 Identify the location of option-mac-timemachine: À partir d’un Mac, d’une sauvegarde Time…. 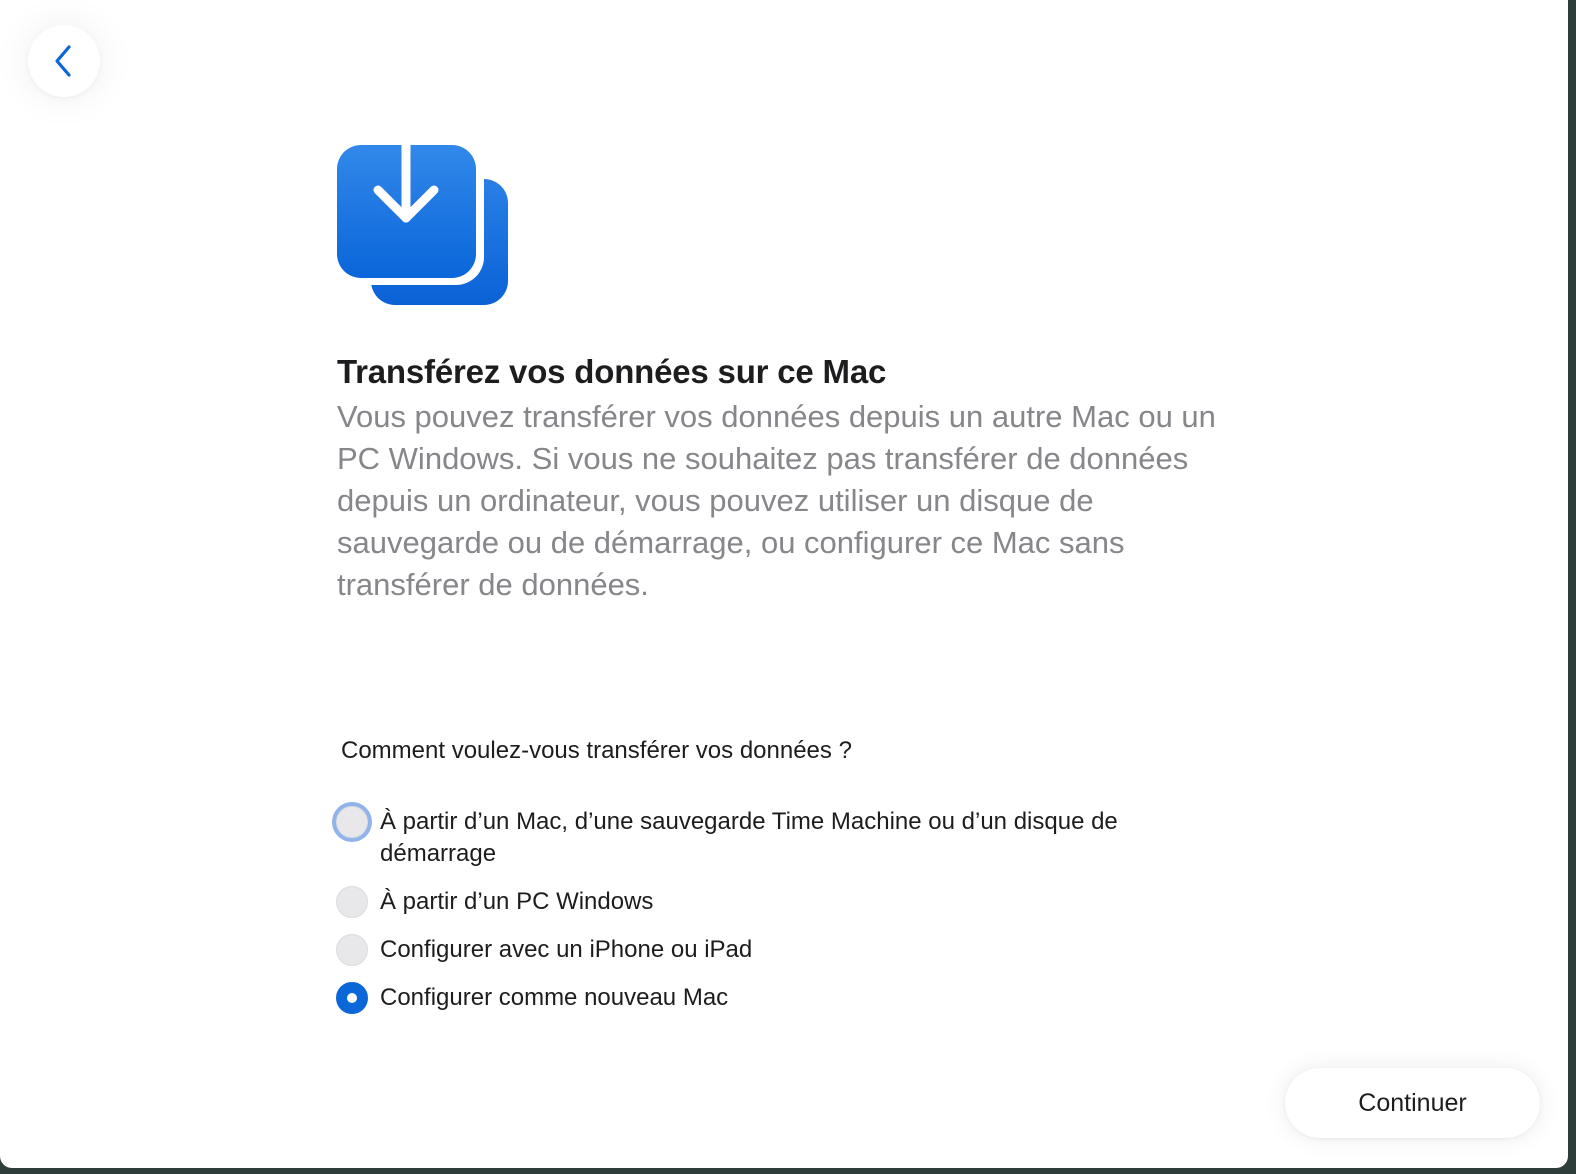
(758, 838).